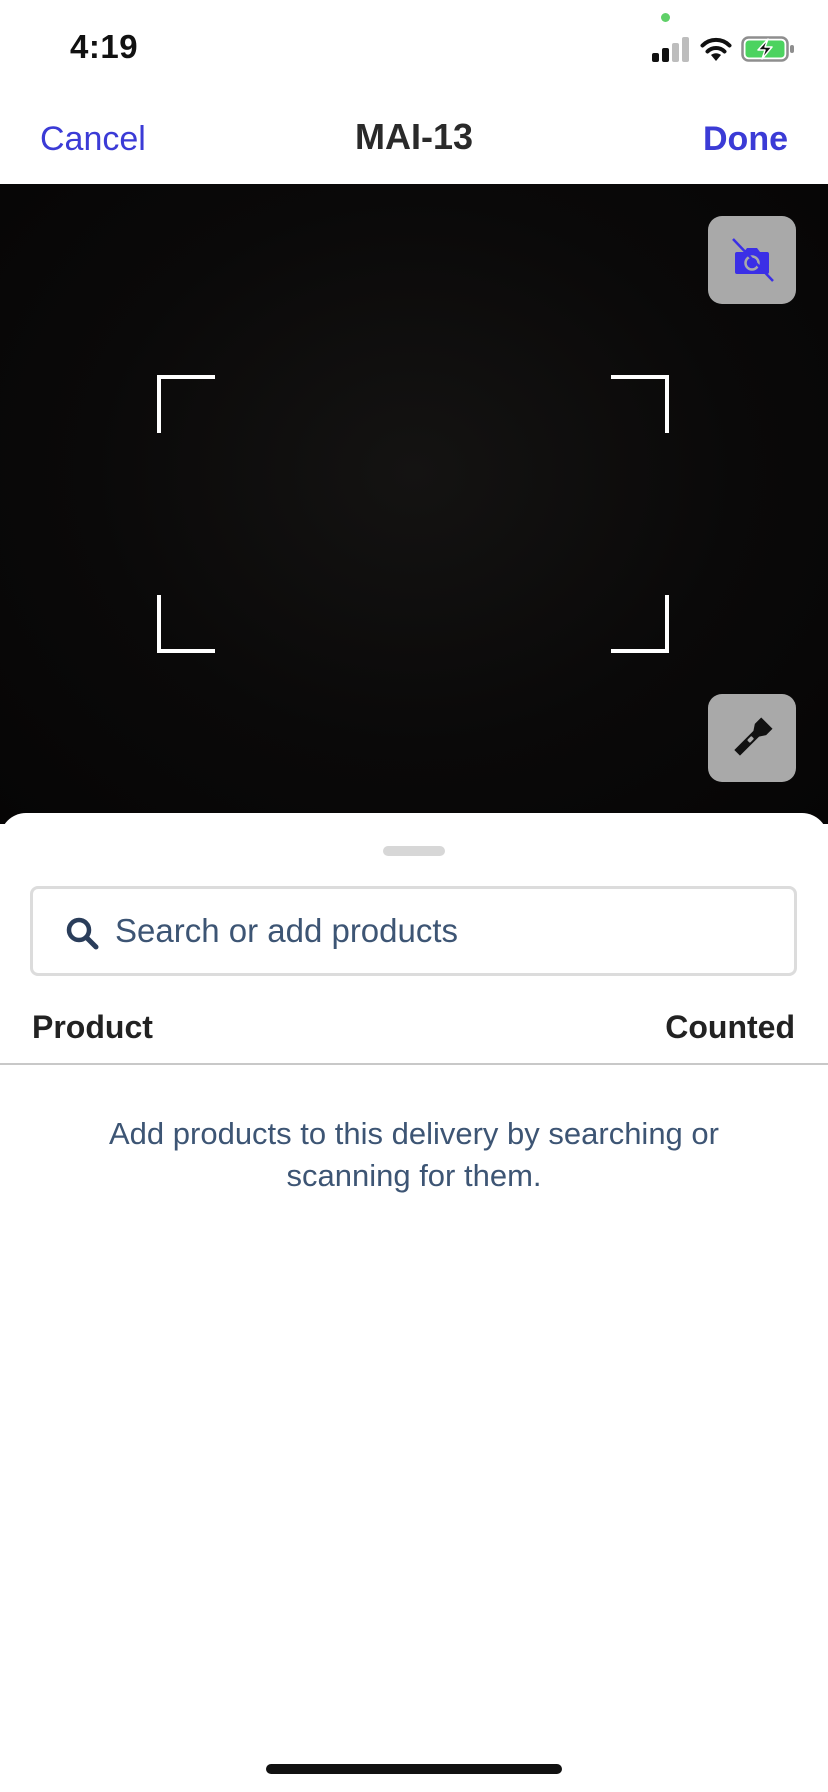 The height and width of the screenshot is (1792, 828). Describe the element at coordinates (414, 1037) in the screenshot. I see `table-header: Product Counted` at that location.